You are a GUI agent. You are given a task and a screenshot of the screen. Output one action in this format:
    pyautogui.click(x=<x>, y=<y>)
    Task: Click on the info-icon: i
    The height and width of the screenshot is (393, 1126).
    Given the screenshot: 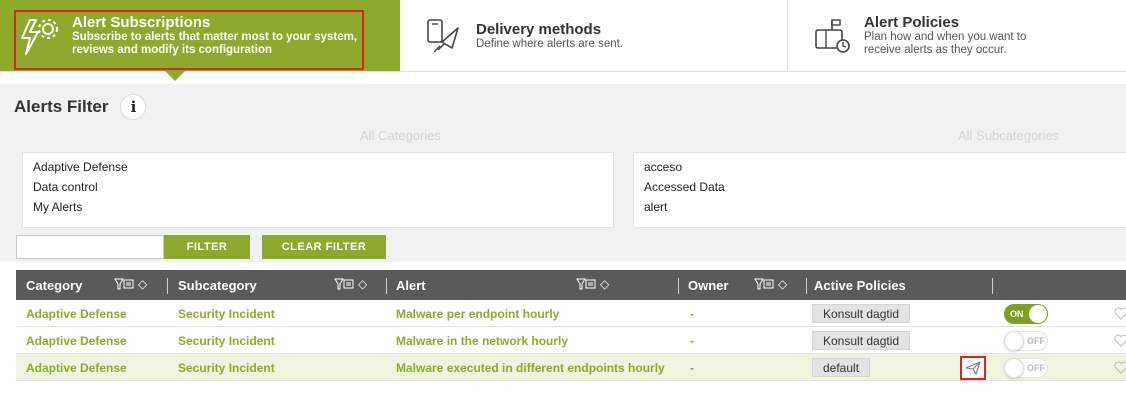 What is the action you would take?
    pyautogui.click(x=133, y=107)
    